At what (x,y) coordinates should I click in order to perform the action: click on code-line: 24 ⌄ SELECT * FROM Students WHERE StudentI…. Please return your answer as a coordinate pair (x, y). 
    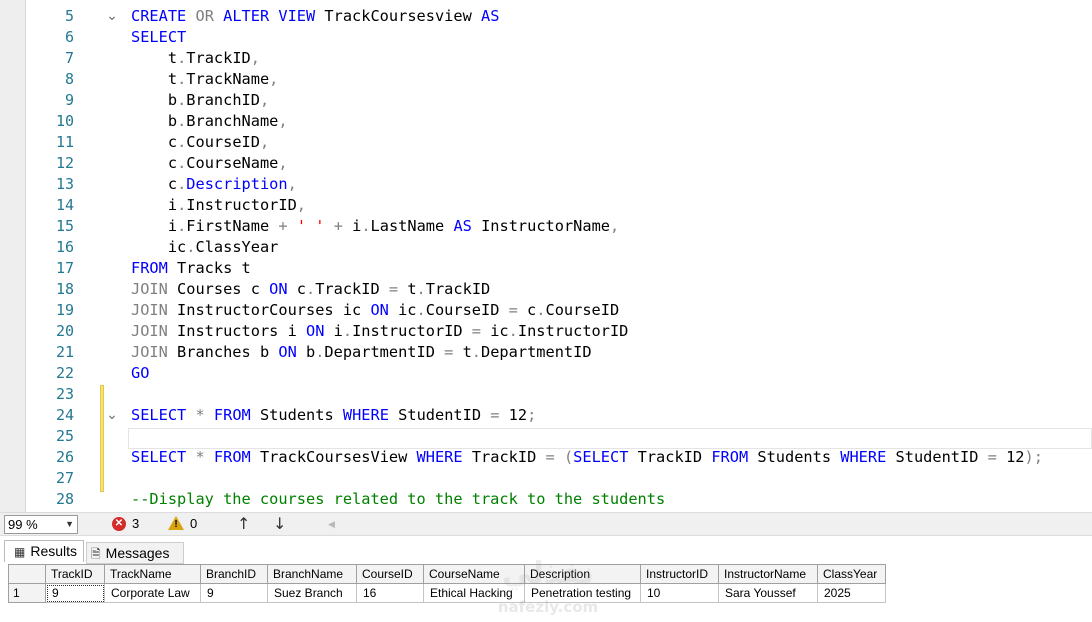
    Looking at the image, I should click on (546, 415).